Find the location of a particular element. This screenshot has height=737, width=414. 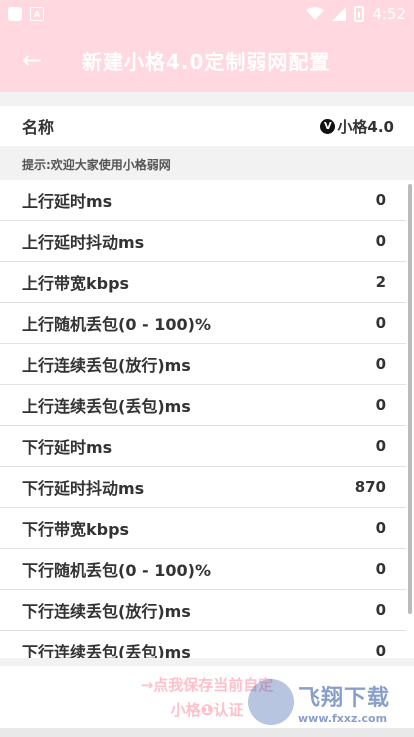

setting-row-up-burst-drop: 上行连续丢包(丢包)ms 0 is located at coordinates (203, 405).